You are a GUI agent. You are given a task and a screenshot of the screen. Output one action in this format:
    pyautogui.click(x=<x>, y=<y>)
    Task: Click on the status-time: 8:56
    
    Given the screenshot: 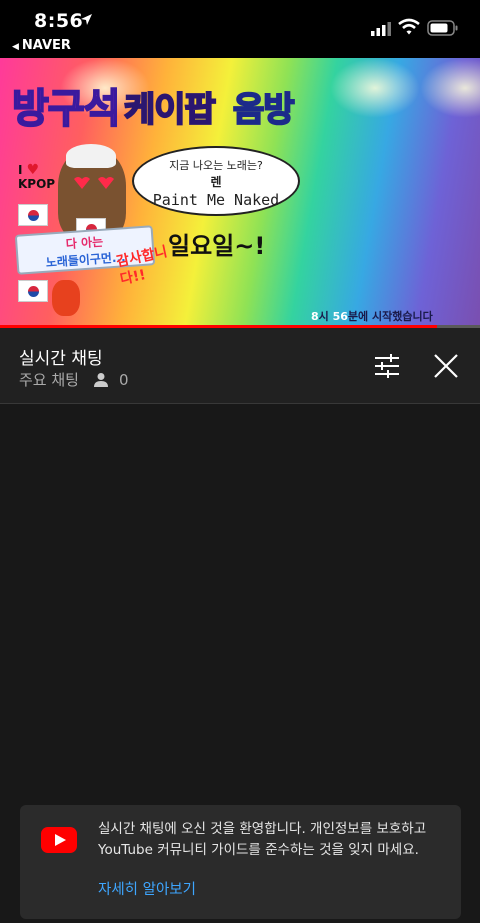 What is the action you would take?
    pyautogui.click(x=59, y=21)
    